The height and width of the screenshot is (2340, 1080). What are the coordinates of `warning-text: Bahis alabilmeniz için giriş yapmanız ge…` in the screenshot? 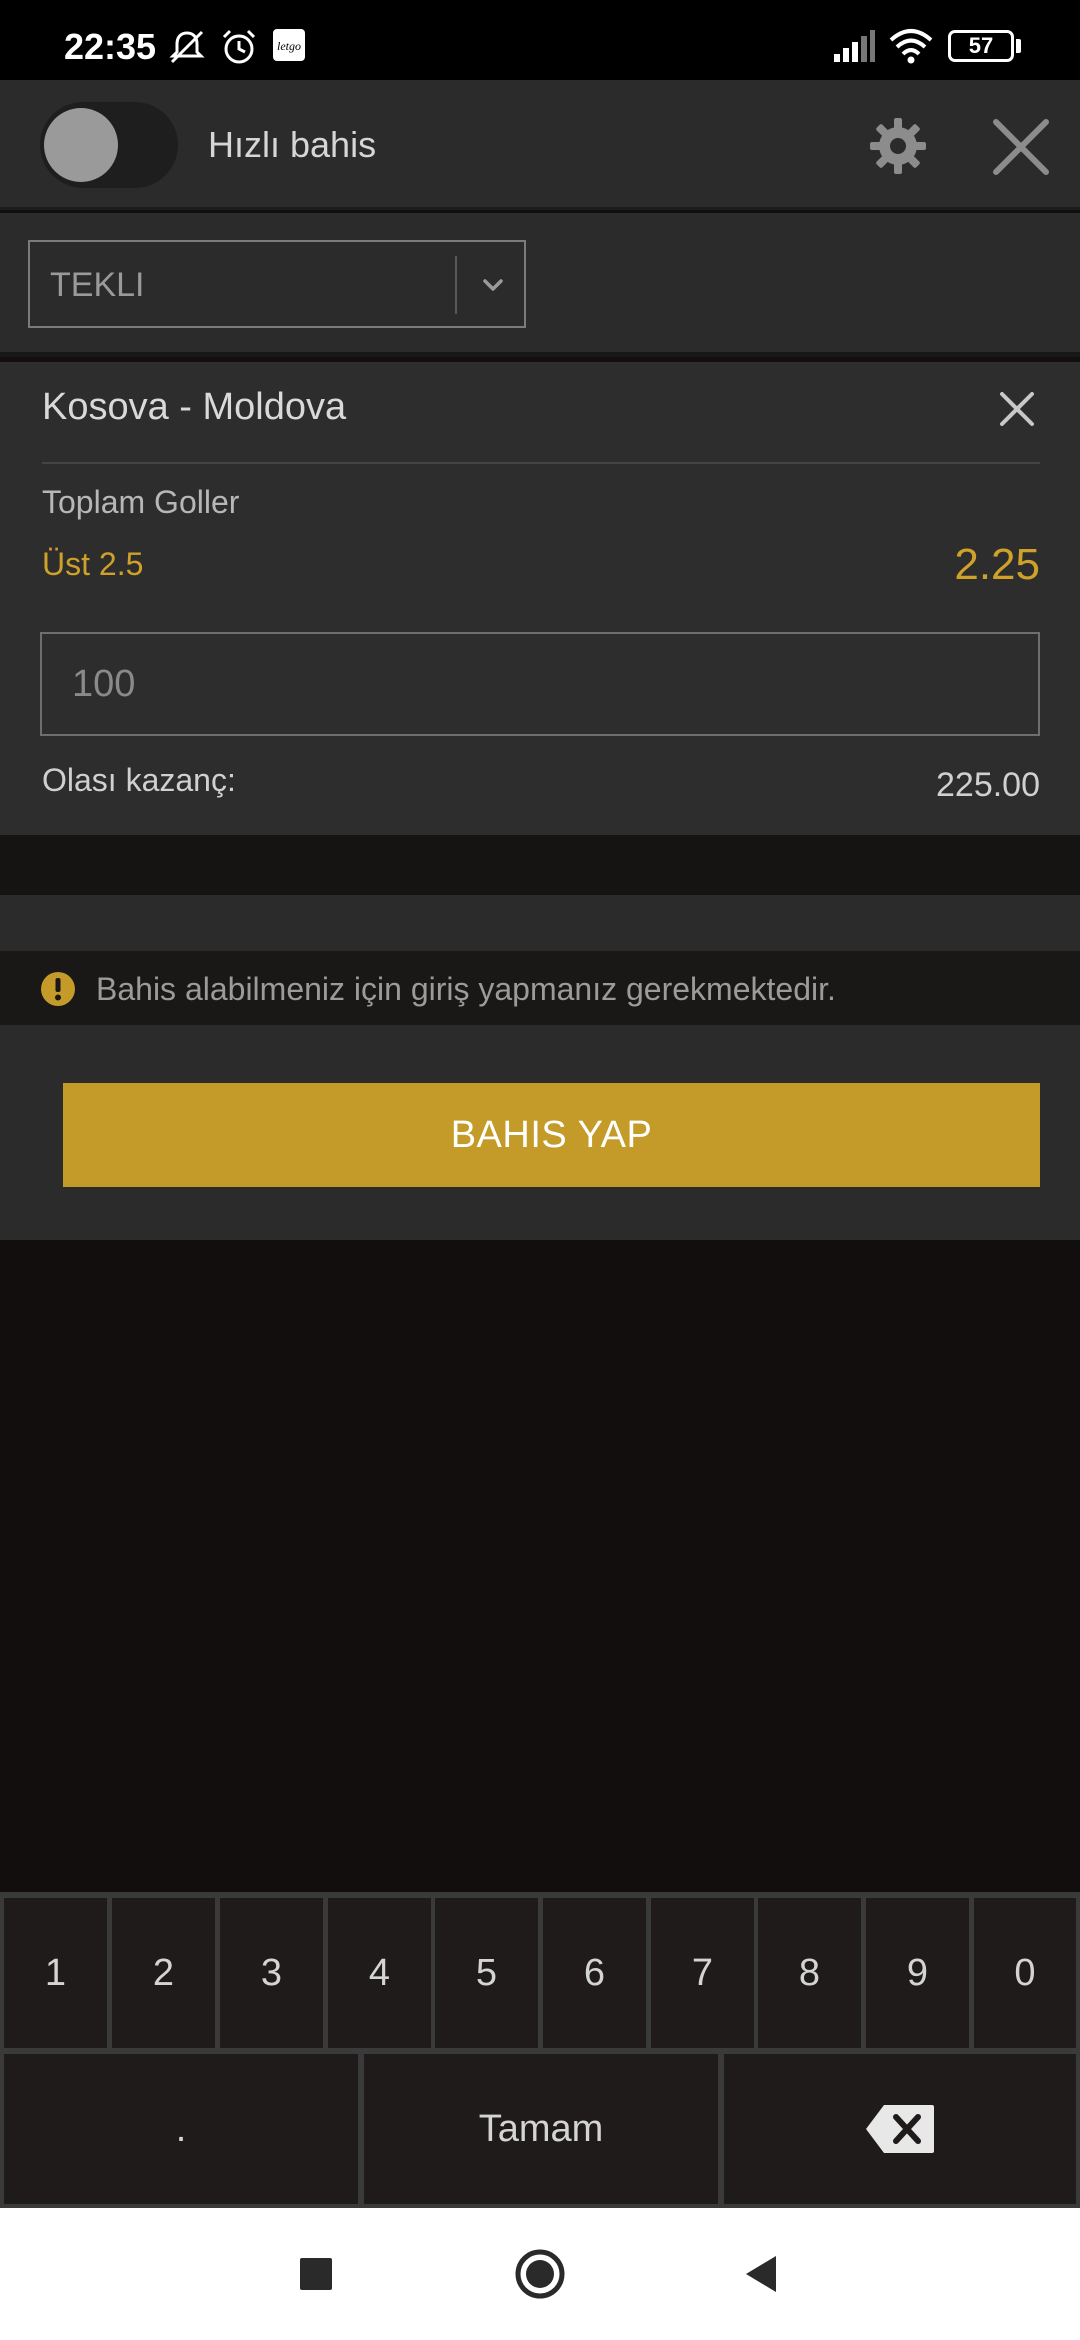 It's located at (466, 989).